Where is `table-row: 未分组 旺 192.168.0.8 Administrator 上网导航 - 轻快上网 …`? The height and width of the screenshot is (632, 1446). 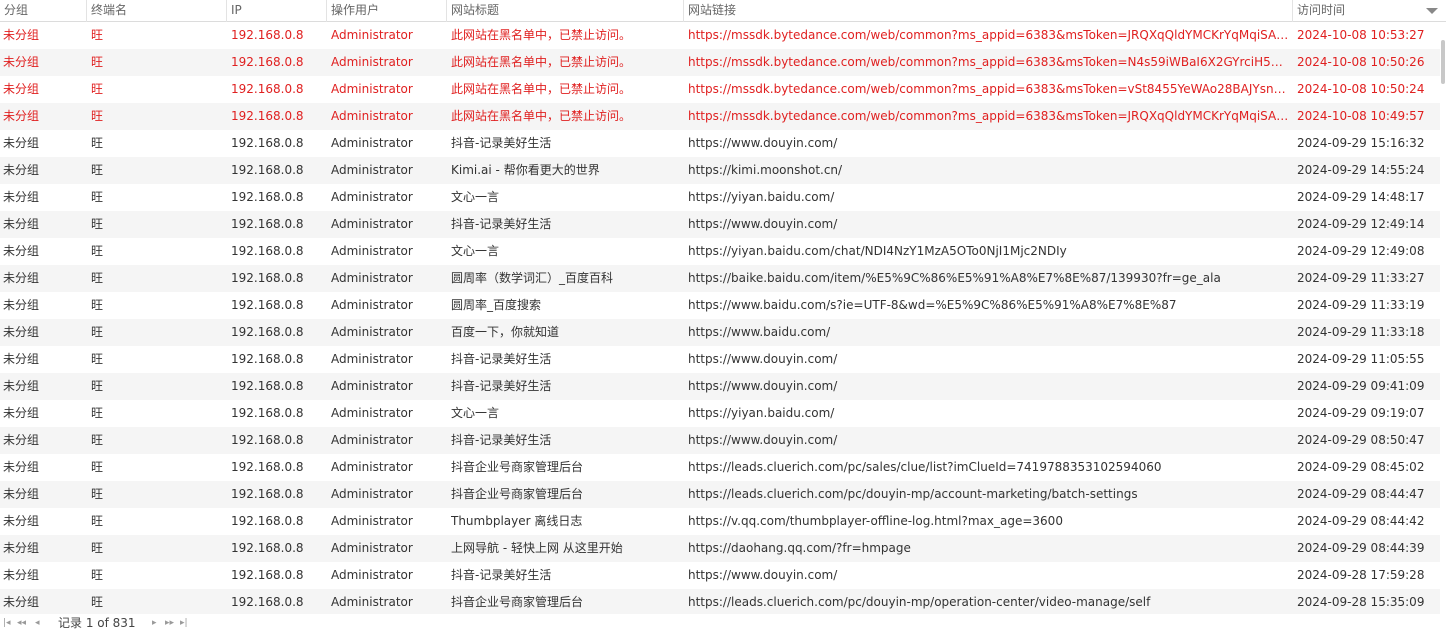 table-row: 未分组 旺 192.168.0.8 Administrator 上网导航 - 轻快上网 … is located at coordinates (720, 548).